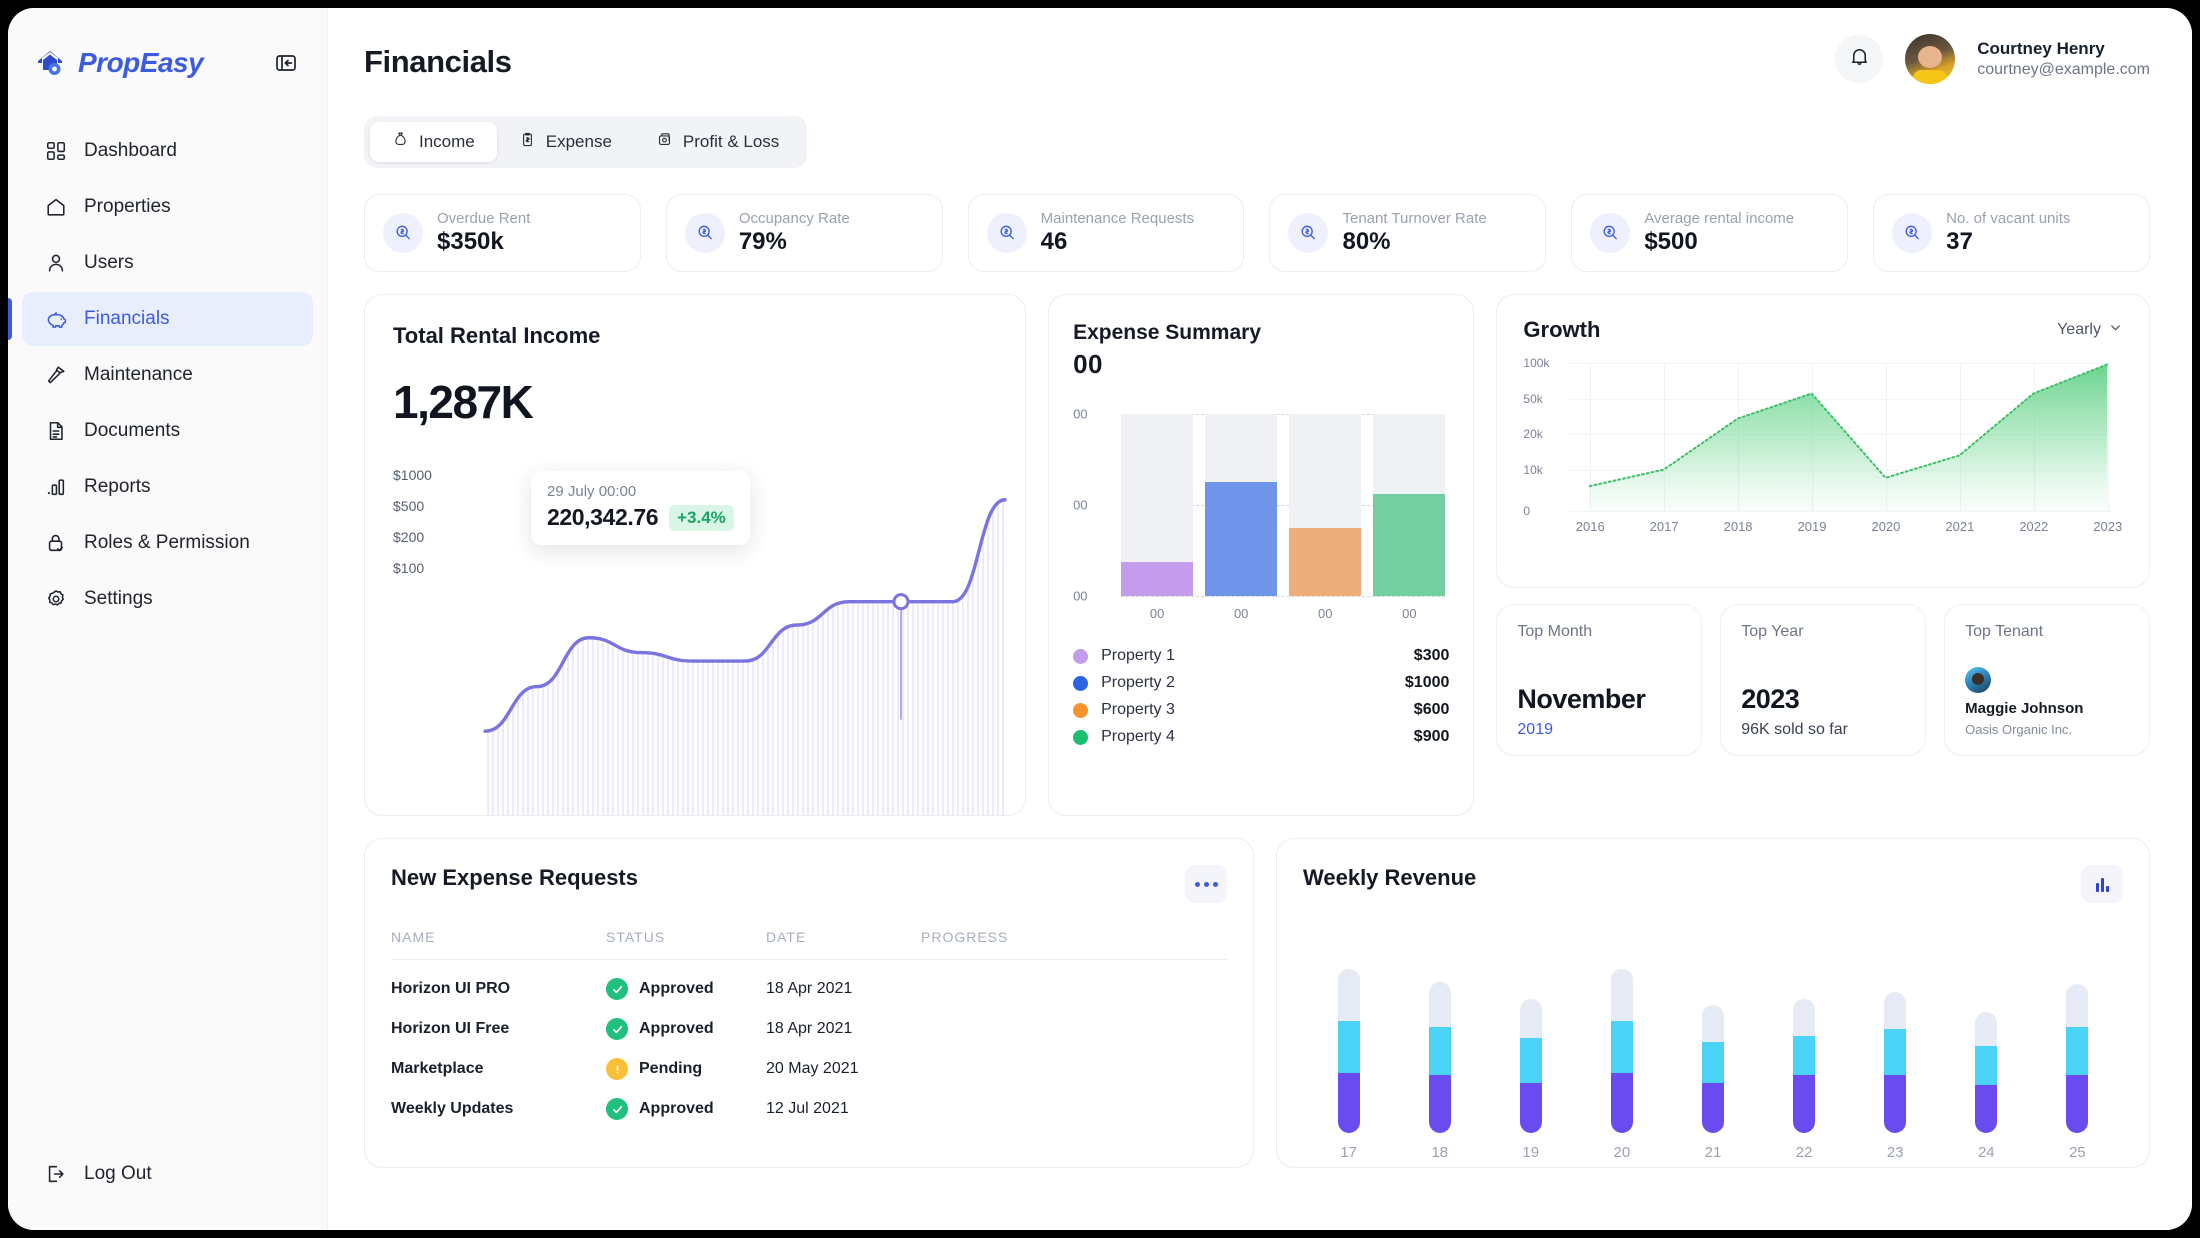  What do you see at coordinates (98, 1174) in the screenshot?
I see `logout-button: Log Out` at bounding box center [98, 1174].